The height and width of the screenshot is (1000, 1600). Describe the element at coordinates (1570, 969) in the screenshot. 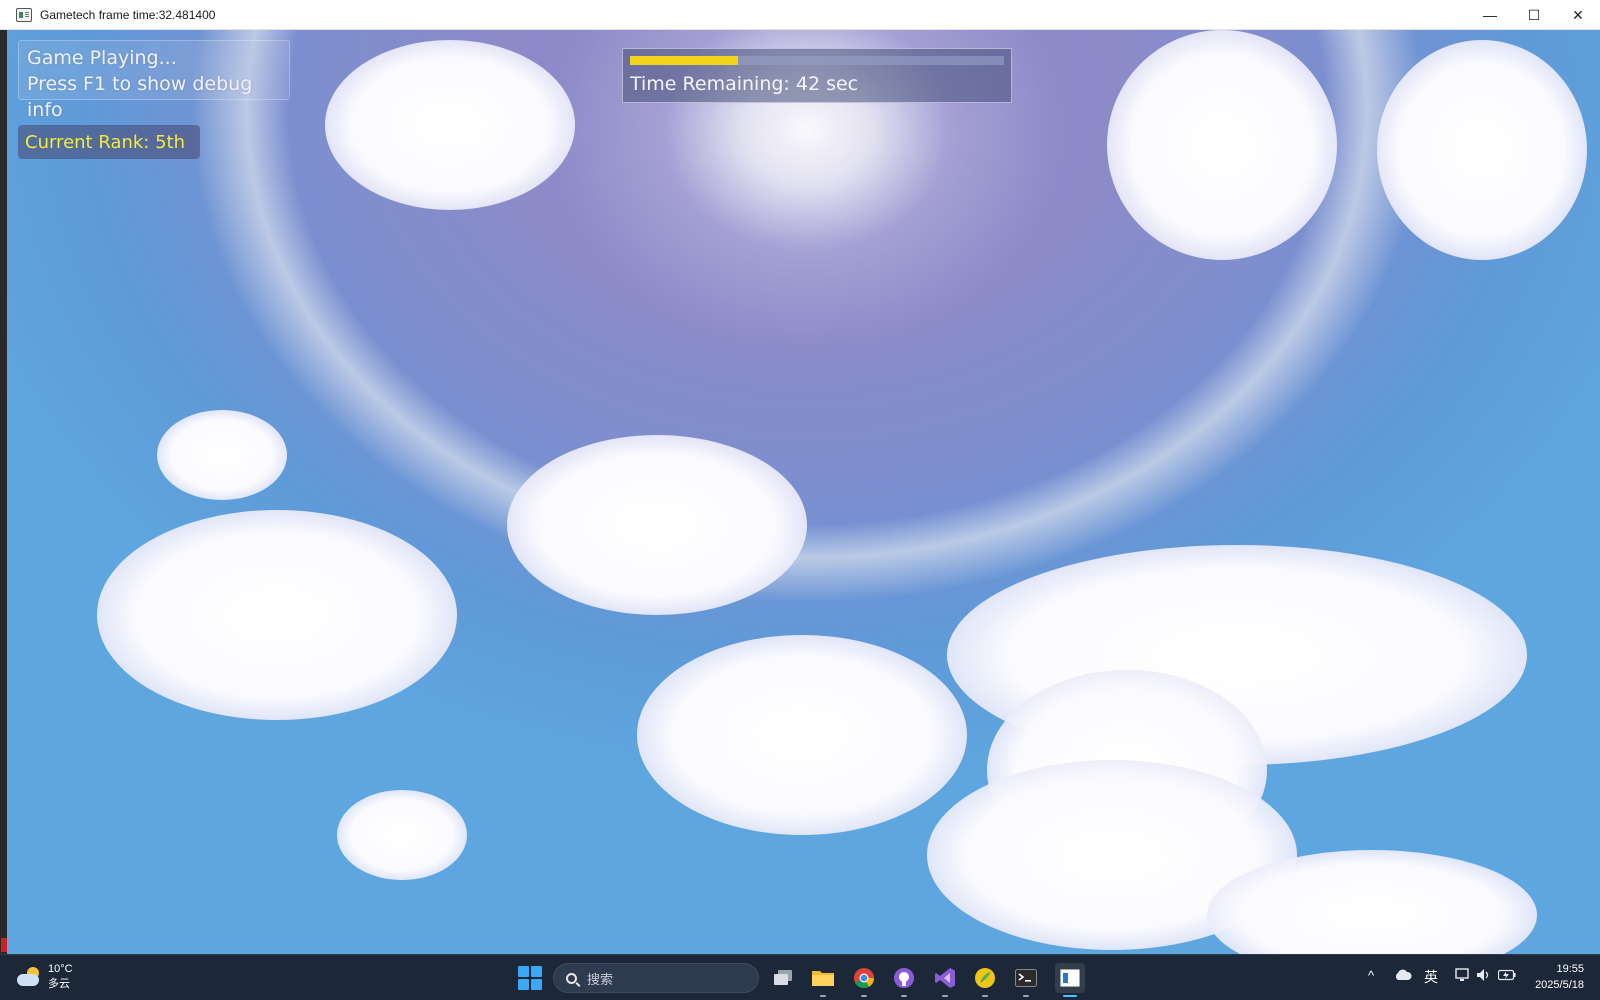

I see `clock-time: 19:55` at that location.